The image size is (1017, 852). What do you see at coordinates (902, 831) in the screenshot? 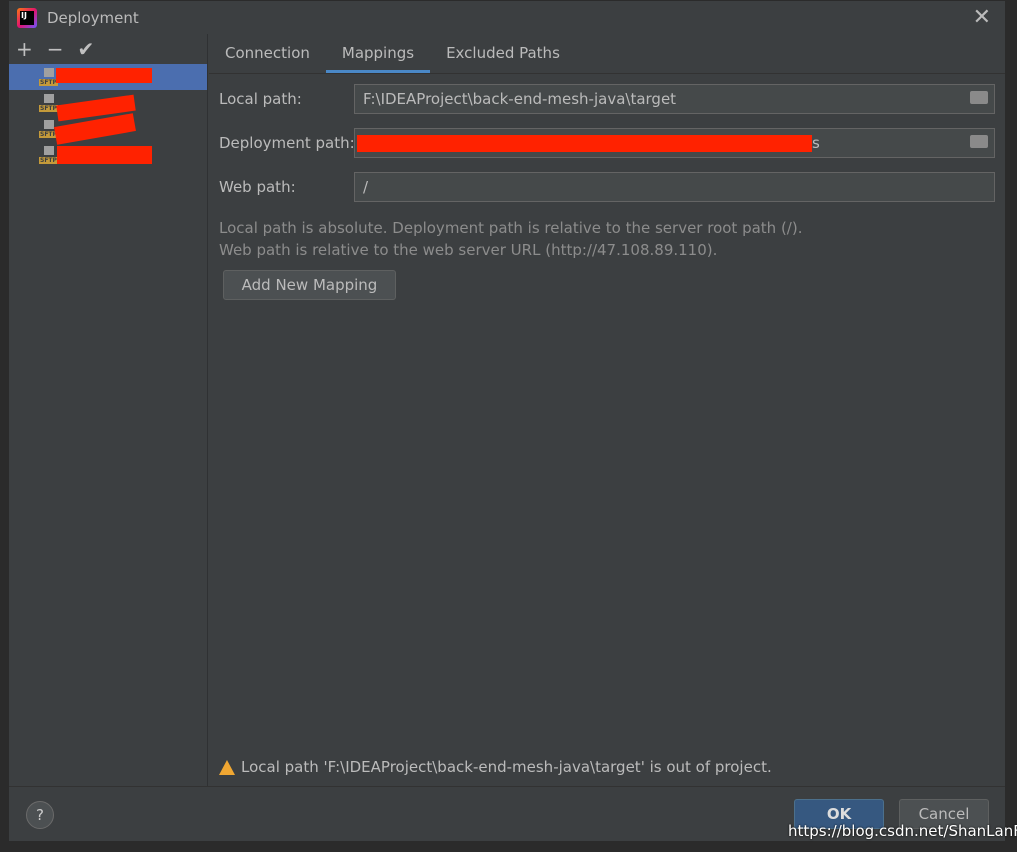
I see `watermark: https://blog.csdn.net/ShanLanF` at bounding box center [902, 831].